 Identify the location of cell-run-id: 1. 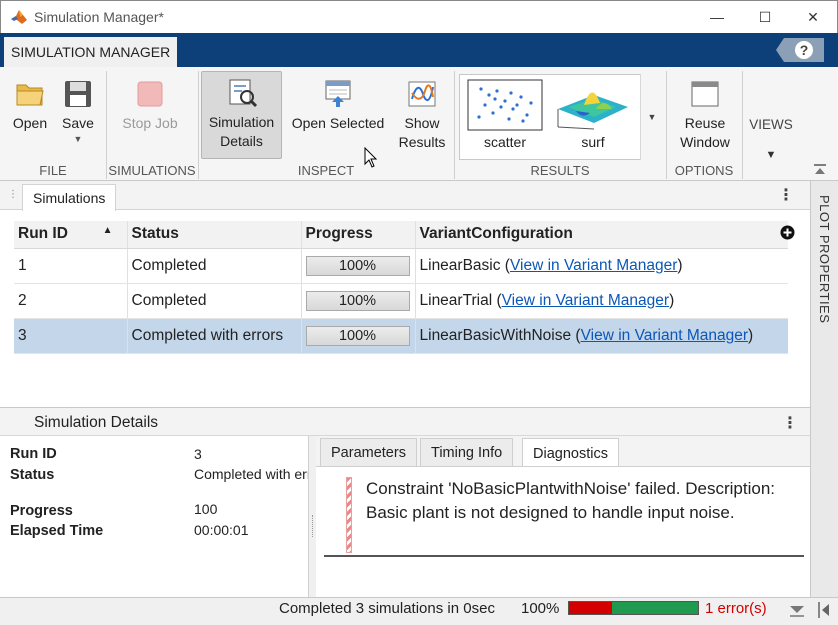
(71, 266).